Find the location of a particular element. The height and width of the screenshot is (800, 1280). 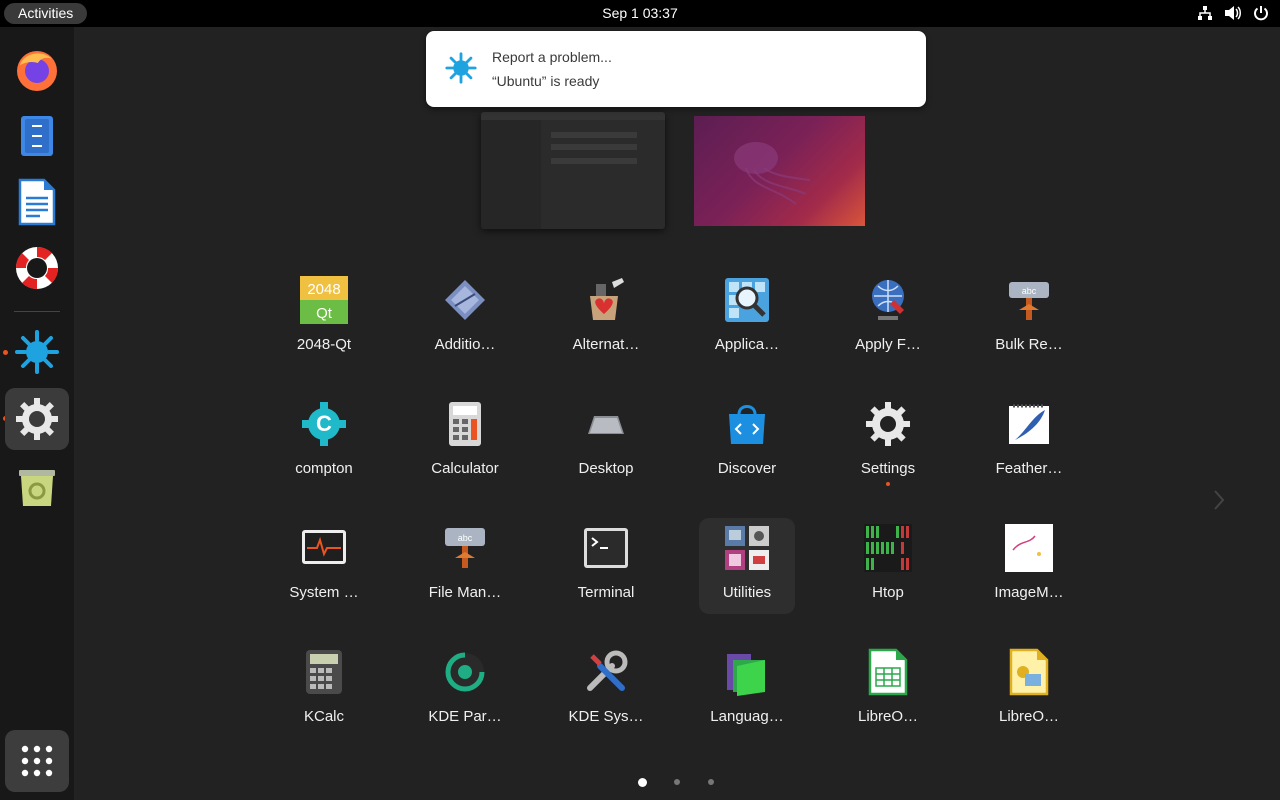

app-tile-utilities-folder: Utilities is located at coordinates (747, 566).